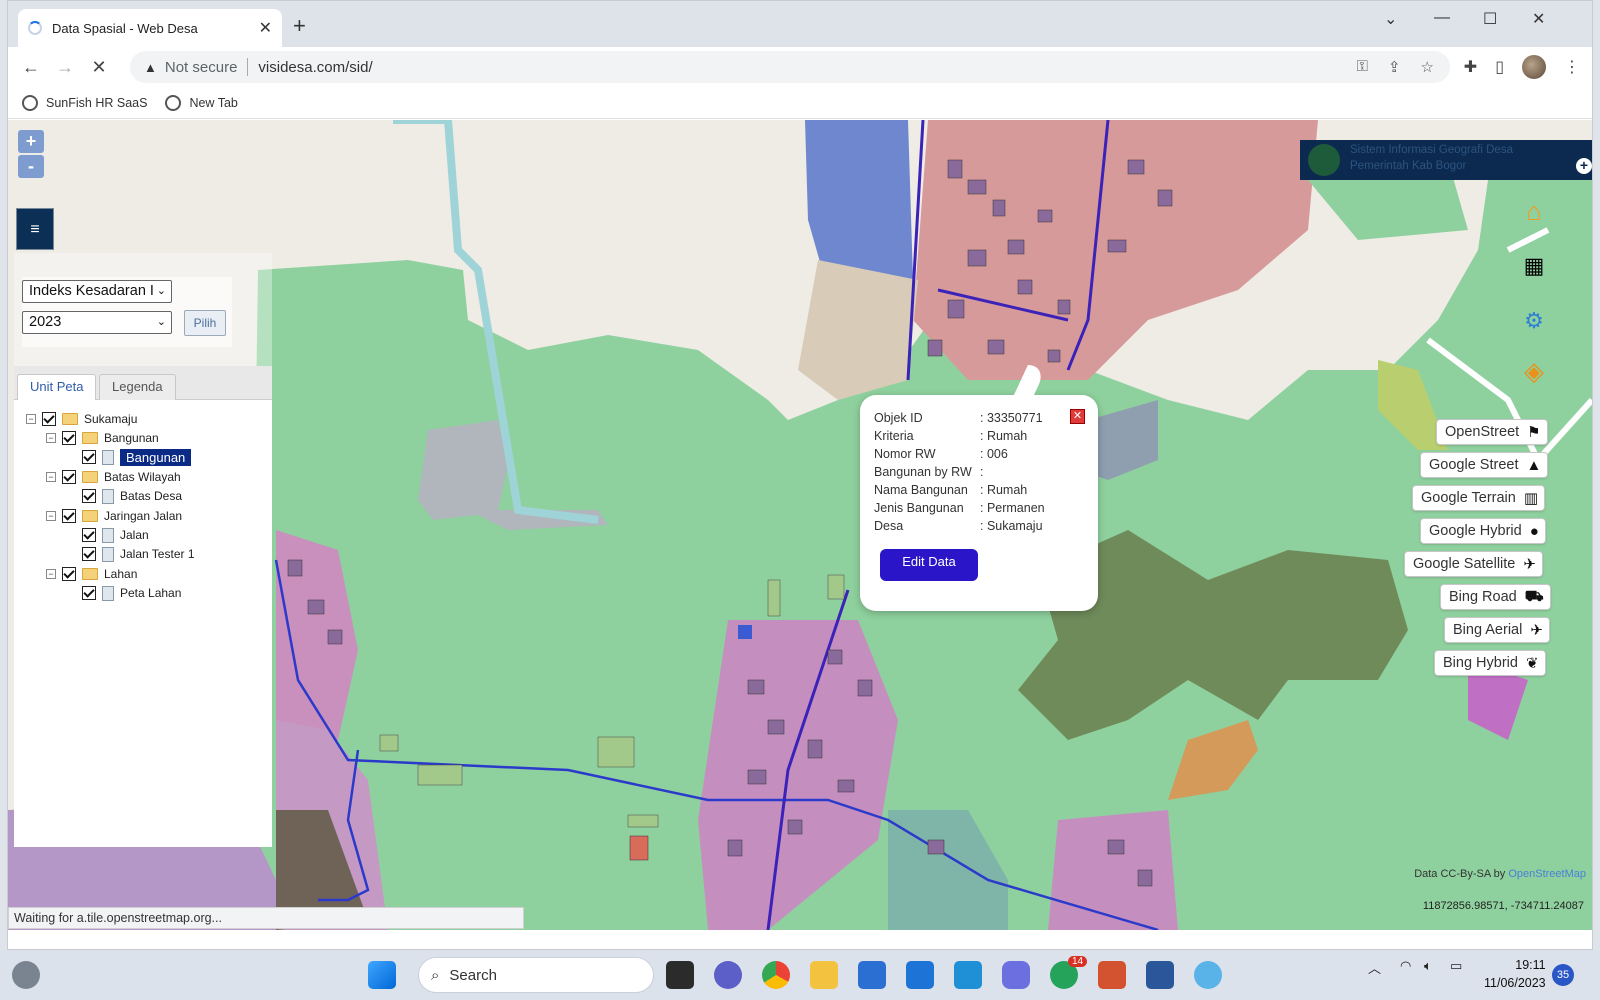 The height and width of the screenshot is (1000, 1600). I want to click on basemap-bing-road-button: Bing Road ⛟, so click(1495, 597).